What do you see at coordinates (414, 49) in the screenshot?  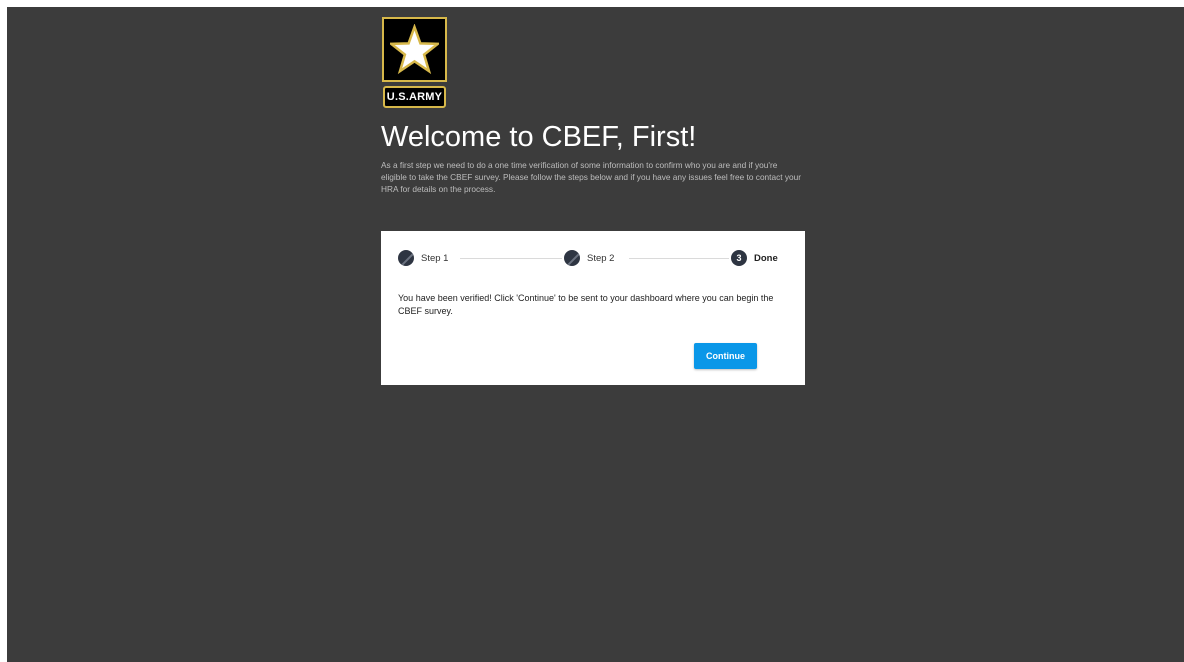 I see `army-star-icon` at bounding box center [414, 49].